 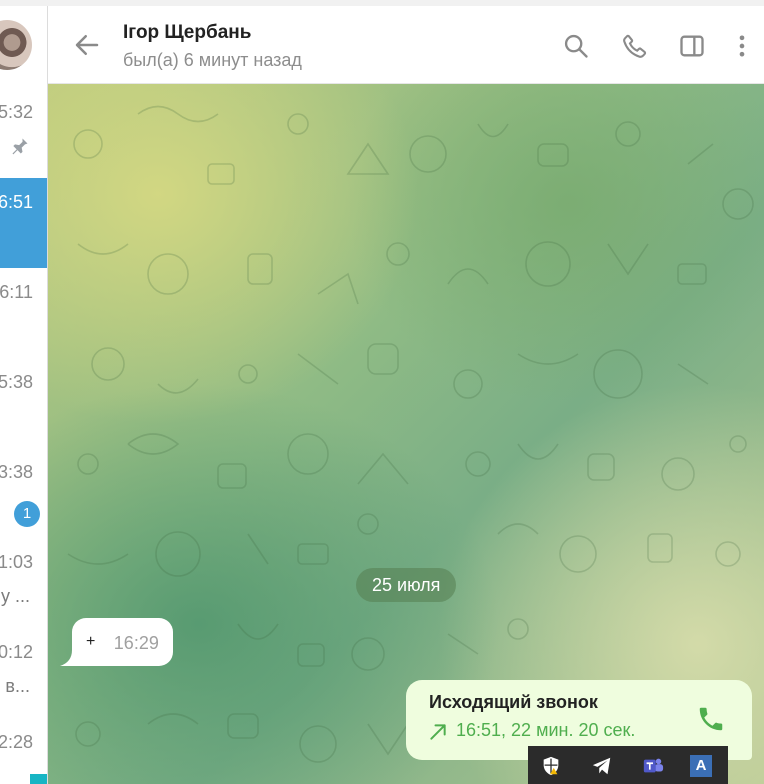 What do you see at coordinates (16, 472) in the screenshot?
I see `chat-time: 3:38` at bounding box center [16, 472].